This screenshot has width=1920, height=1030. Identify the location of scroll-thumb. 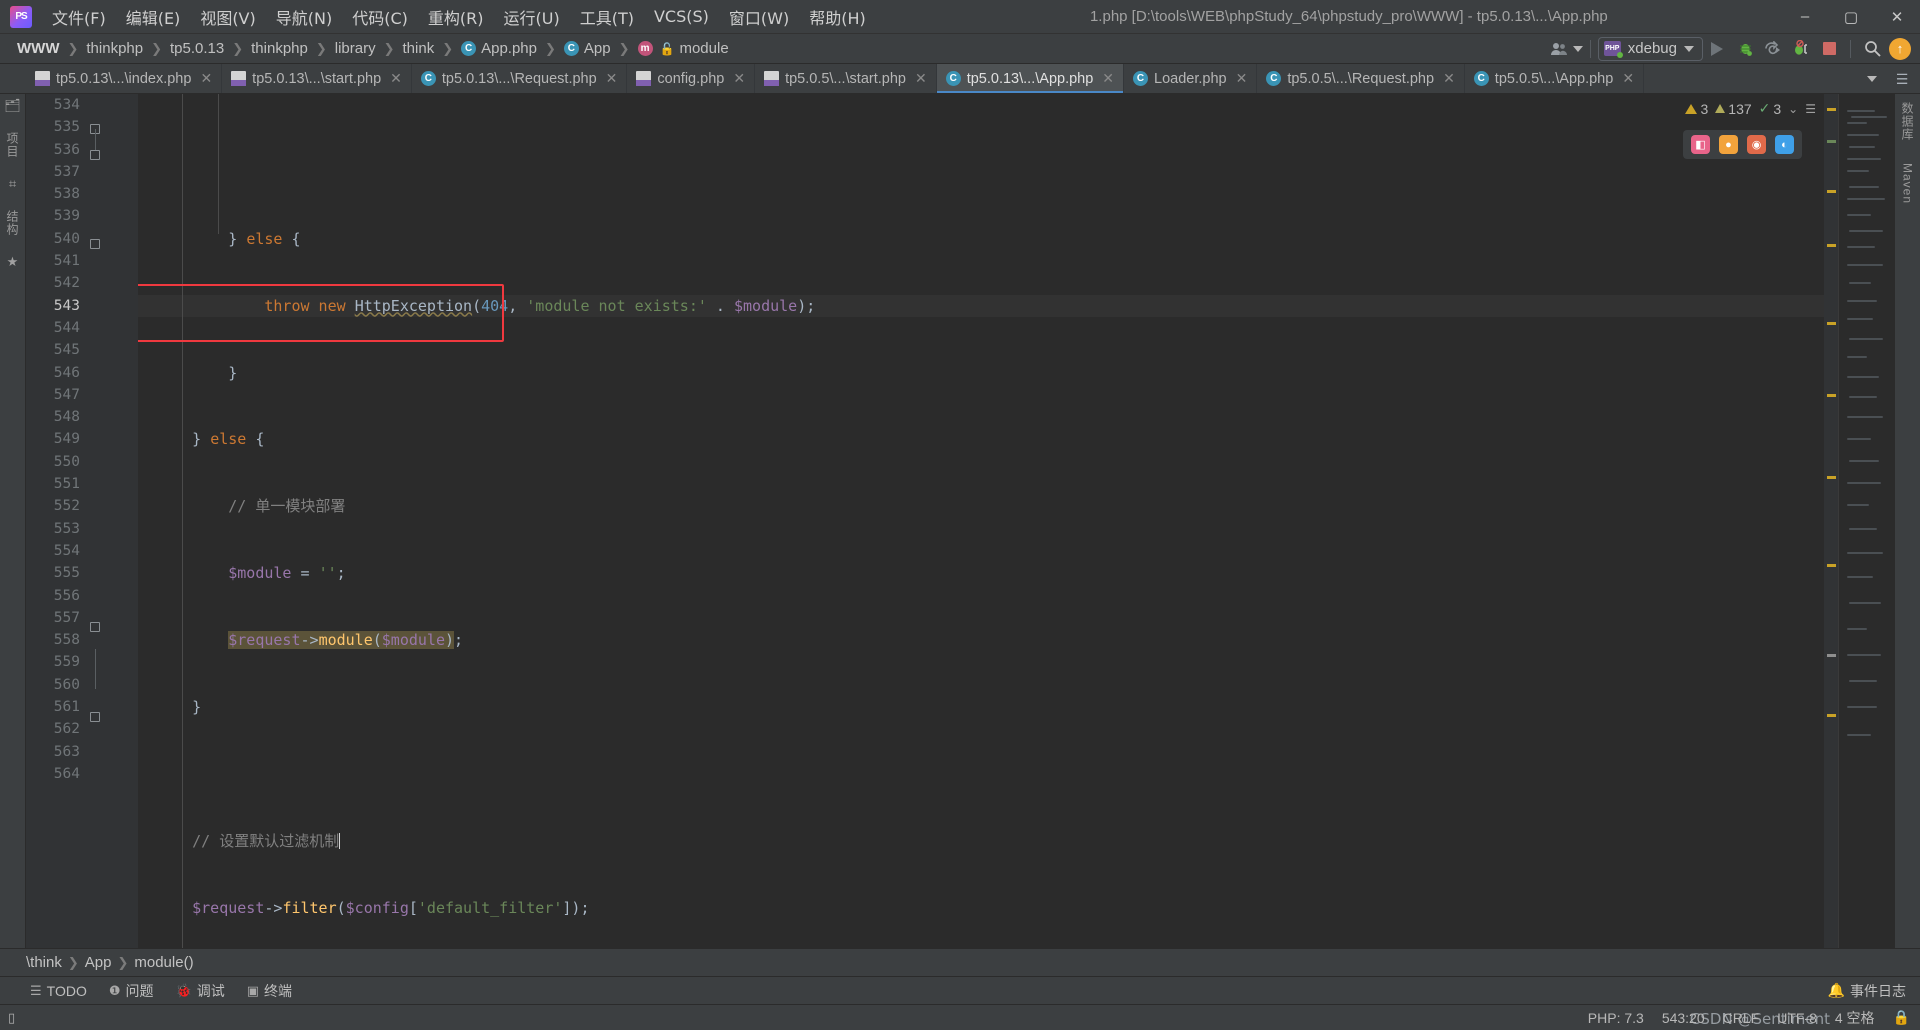
(1831, 655).